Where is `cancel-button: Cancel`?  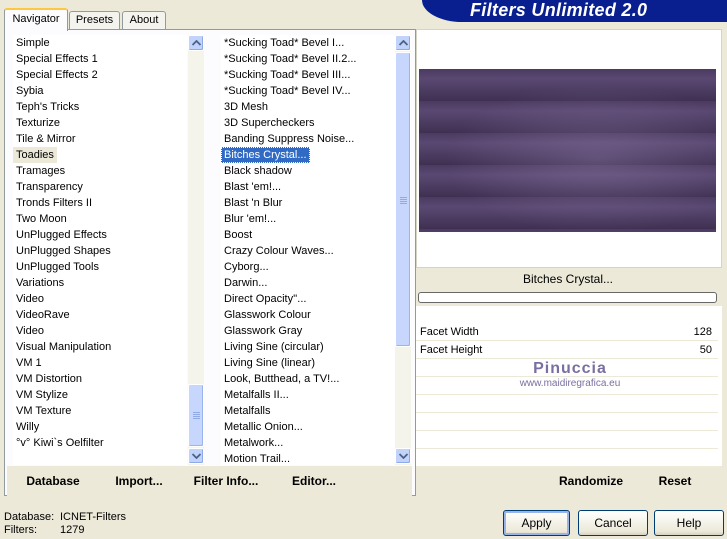 cancel-button: Cancel is located at coordinates (613, 523).